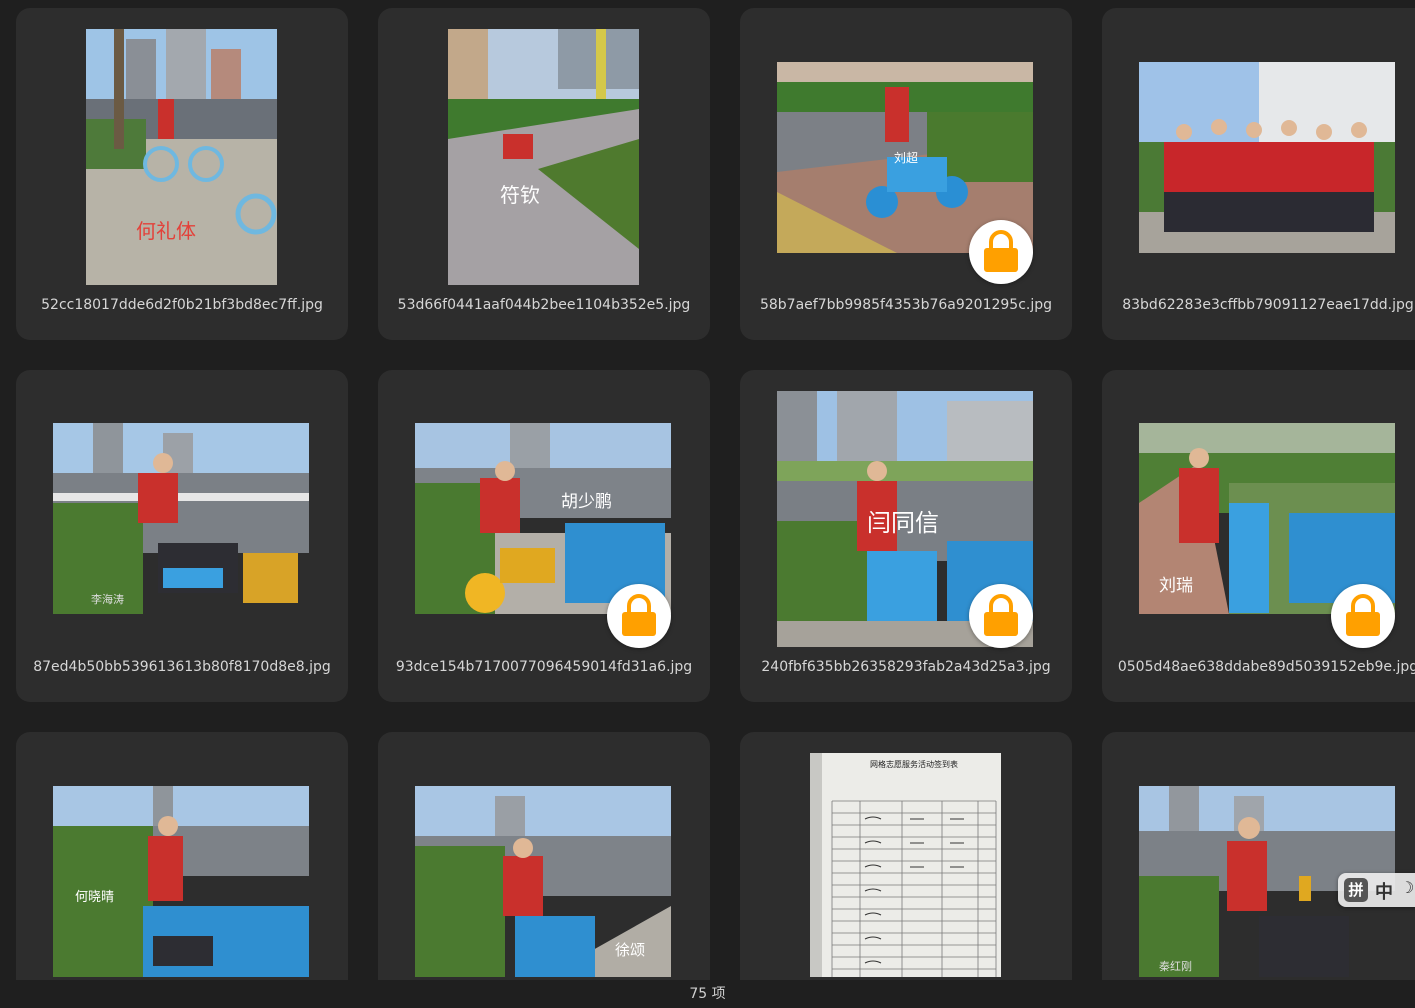  Describe the element at coordinates (181, 157) in the screenshot. I see `thumbnail-image: 何礼体` at that location.